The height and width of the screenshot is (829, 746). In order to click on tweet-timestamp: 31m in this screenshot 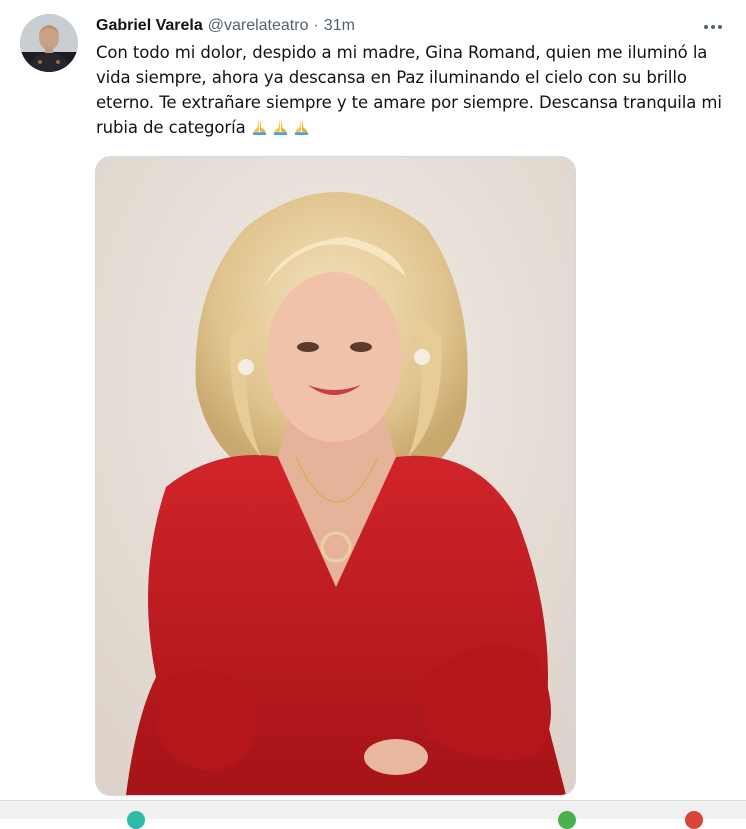, I will do `click(339, 26)`.